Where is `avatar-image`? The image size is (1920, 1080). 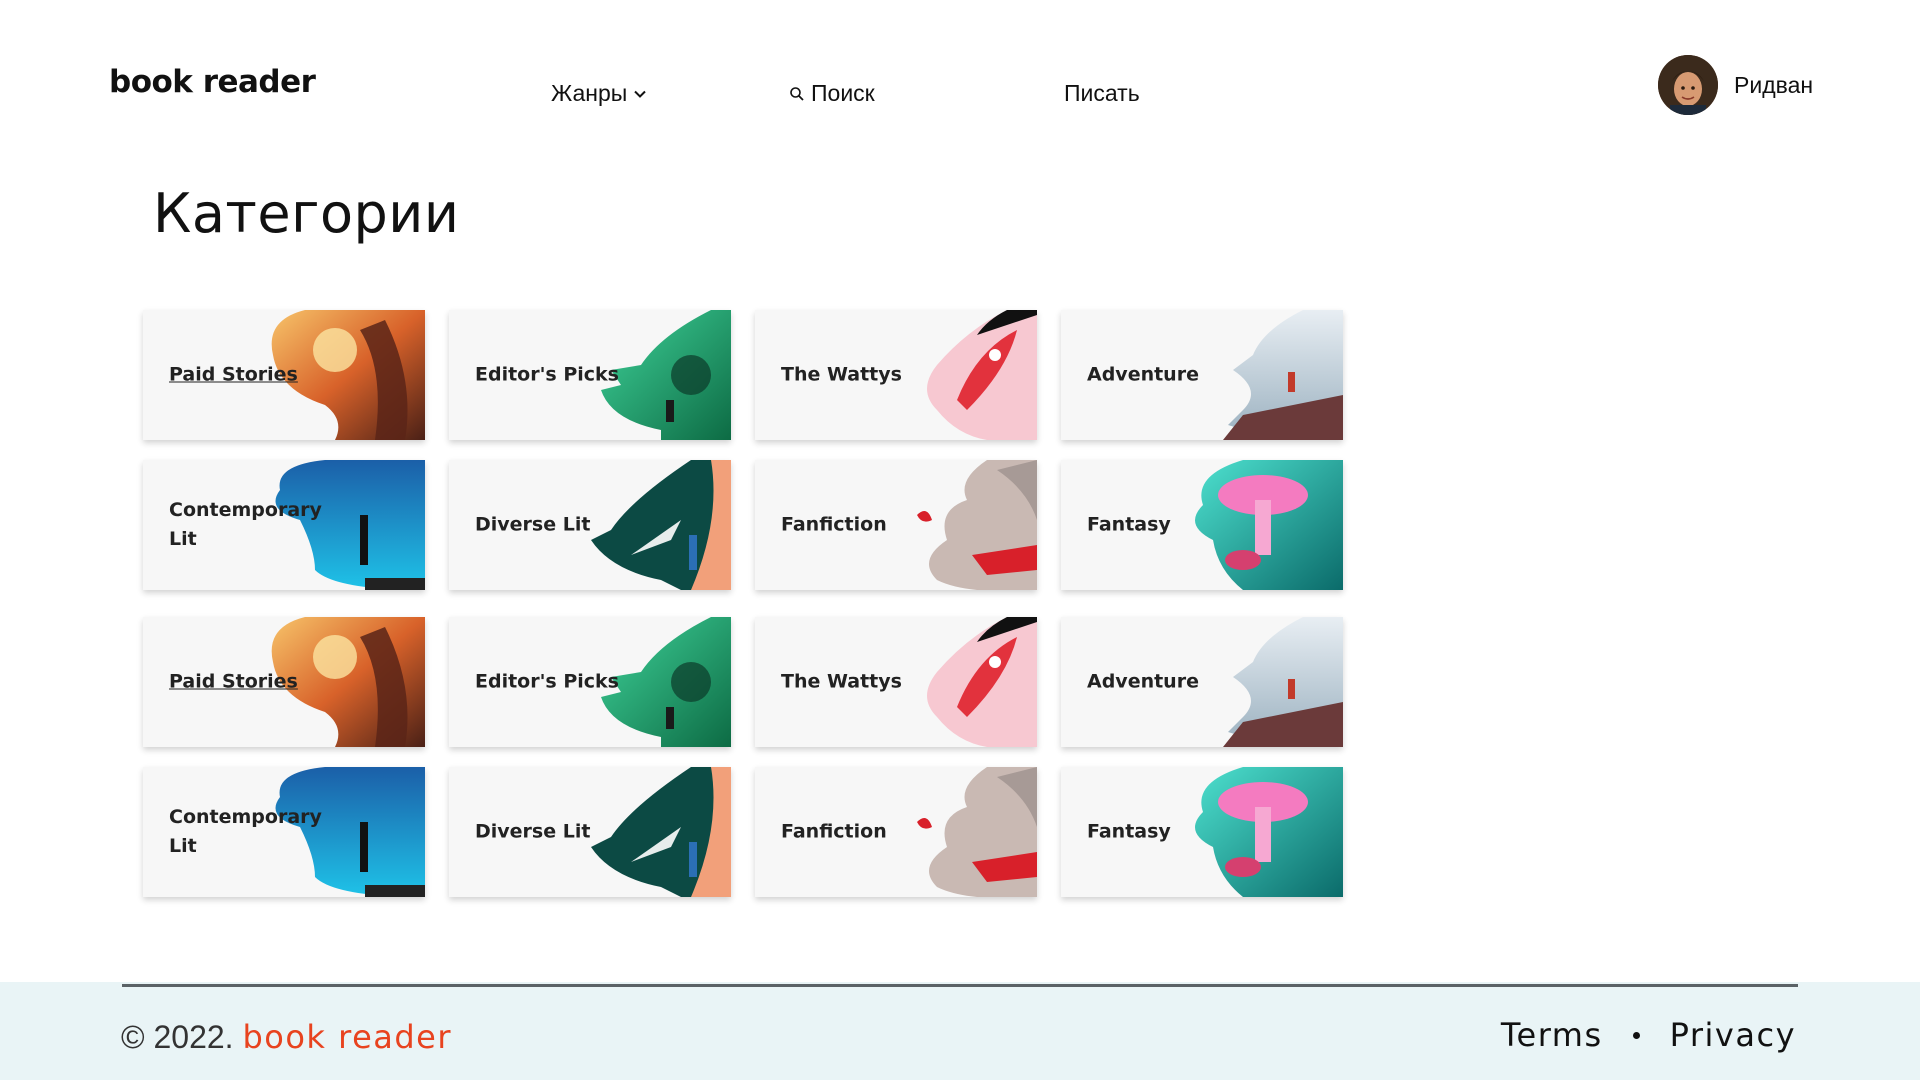
avatar-image is located at coordinates (1688, 85).